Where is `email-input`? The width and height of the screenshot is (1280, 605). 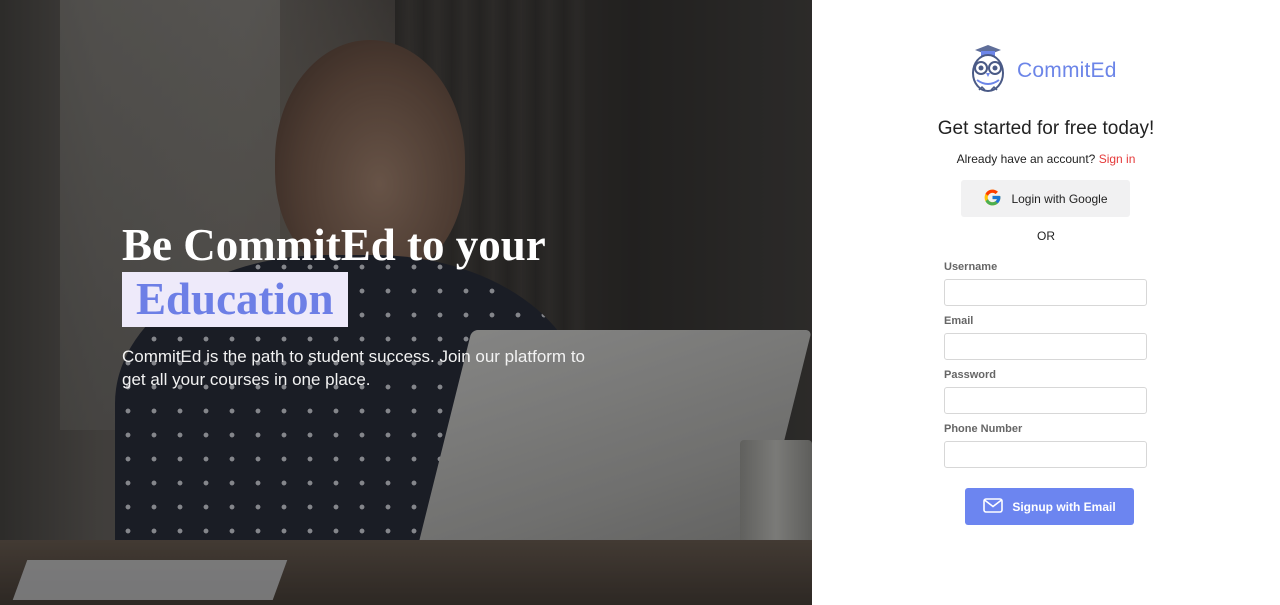
email-input is located at coordinates (1045, 346).